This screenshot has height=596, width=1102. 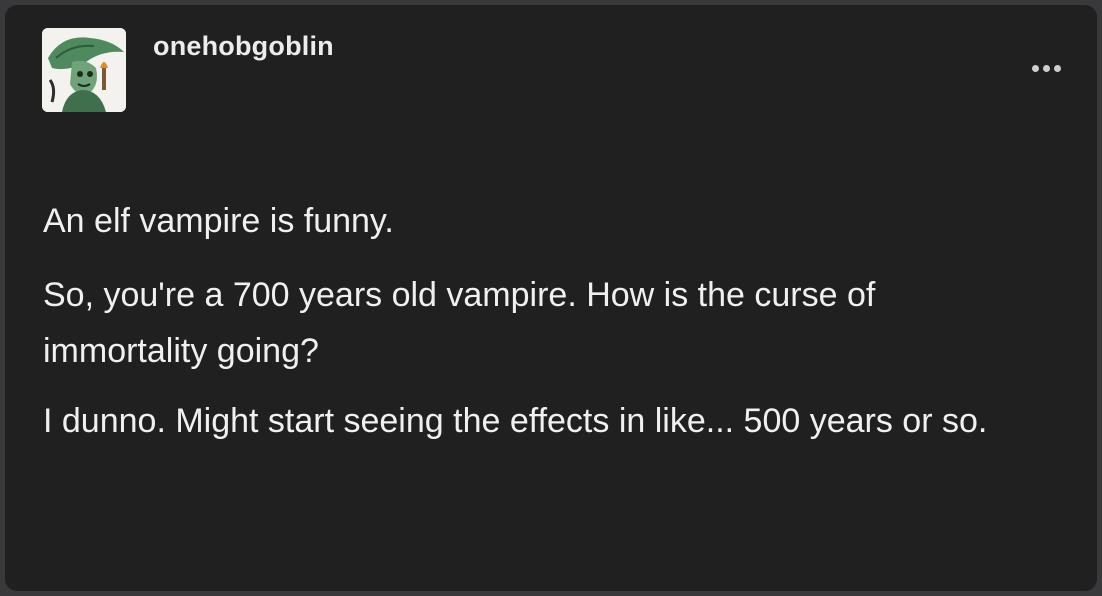 I want to click on post-paragraph: An elf vampire is funny., so click(x=218, y=221).